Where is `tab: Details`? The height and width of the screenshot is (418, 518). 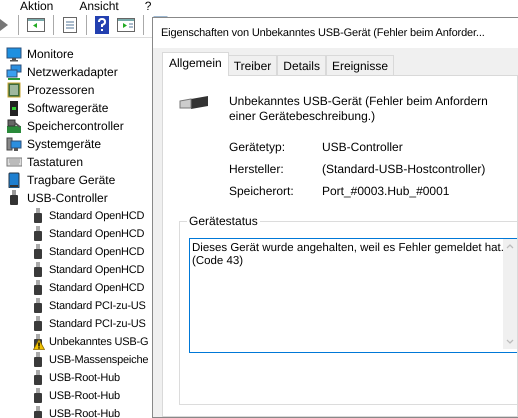
tab: Details is located at coordinates (301, 65).